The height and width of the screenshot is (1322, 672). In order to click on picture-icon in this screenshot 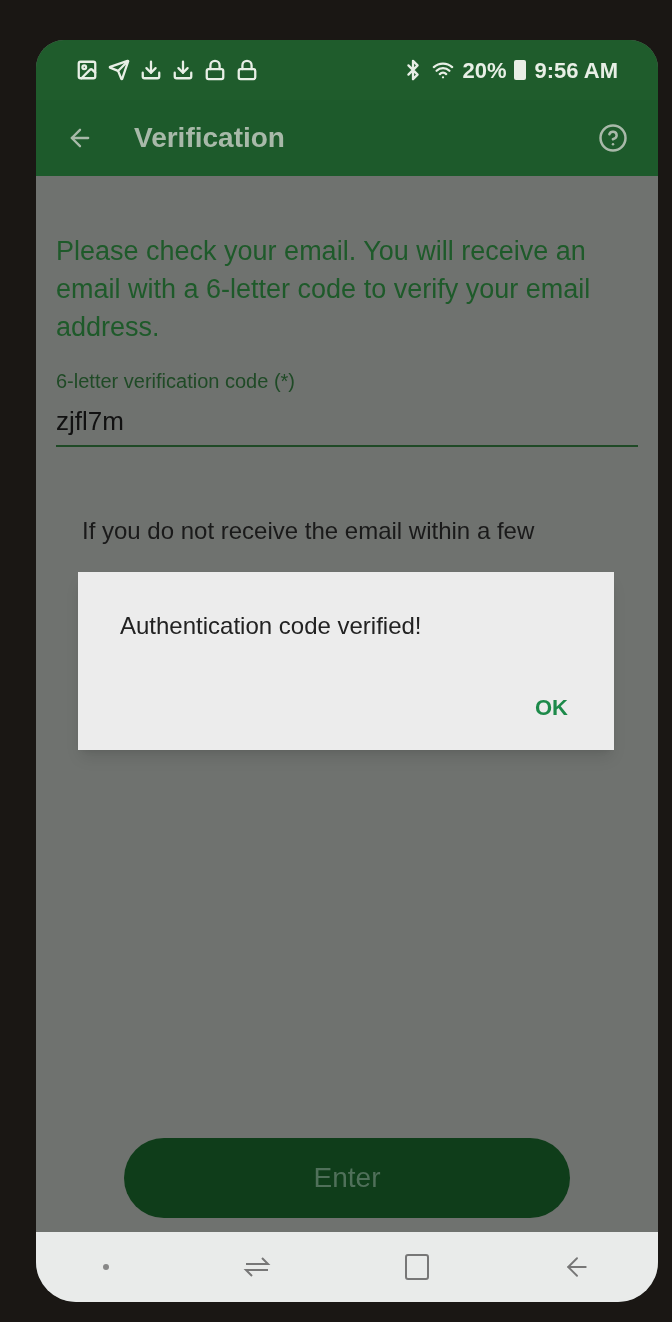, I will do `click(87, 70)`.